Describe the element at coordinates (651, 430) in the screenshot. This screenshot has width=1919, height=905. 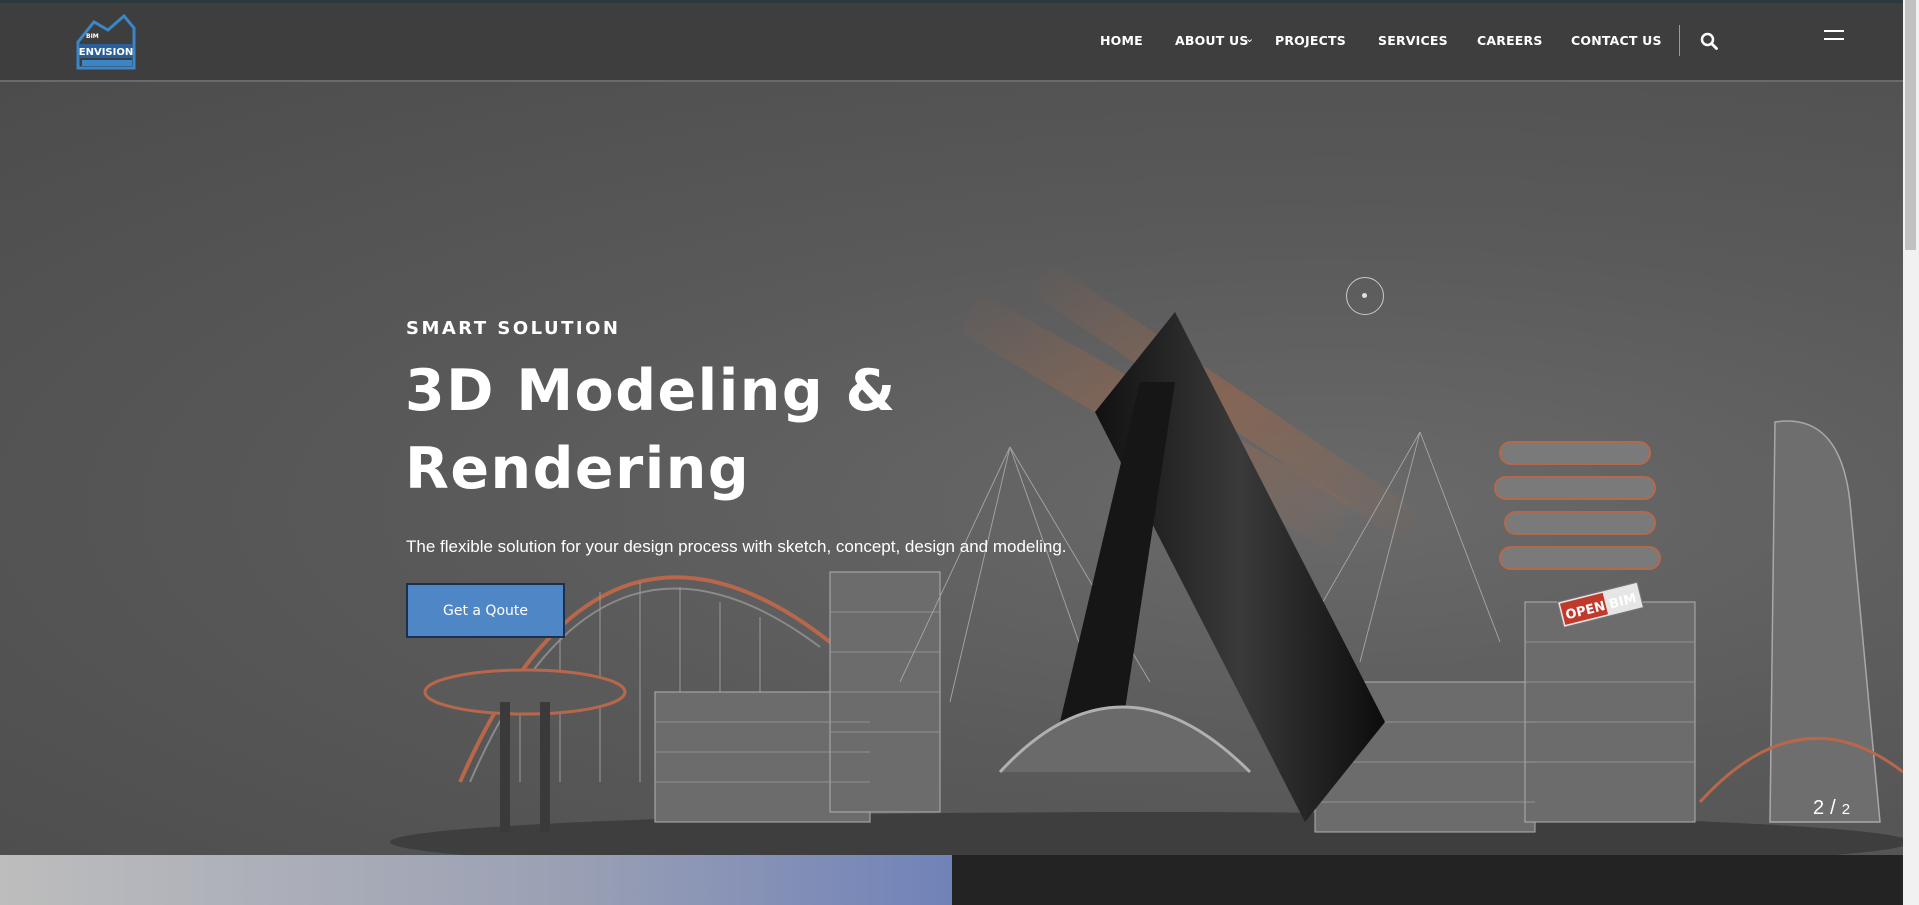
I see `hero-headline: 3D Modeling & Rendering` at that location.